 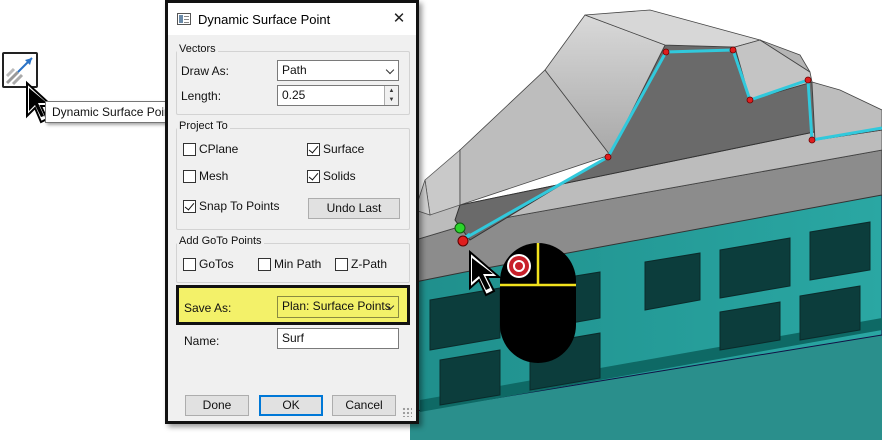 I want to click on undo-last-button: Undo Last, so click(x=354, y=208).